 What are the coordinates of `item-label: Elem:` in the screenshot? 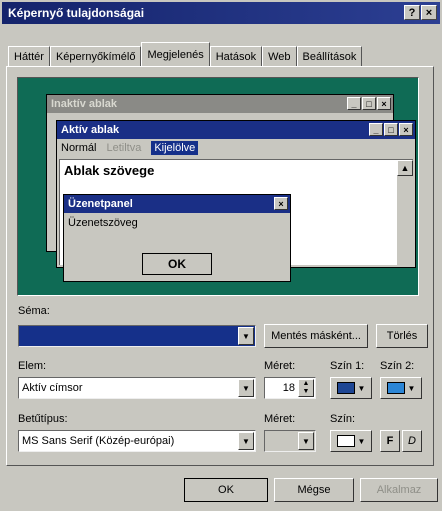 It's located at (32, 366).